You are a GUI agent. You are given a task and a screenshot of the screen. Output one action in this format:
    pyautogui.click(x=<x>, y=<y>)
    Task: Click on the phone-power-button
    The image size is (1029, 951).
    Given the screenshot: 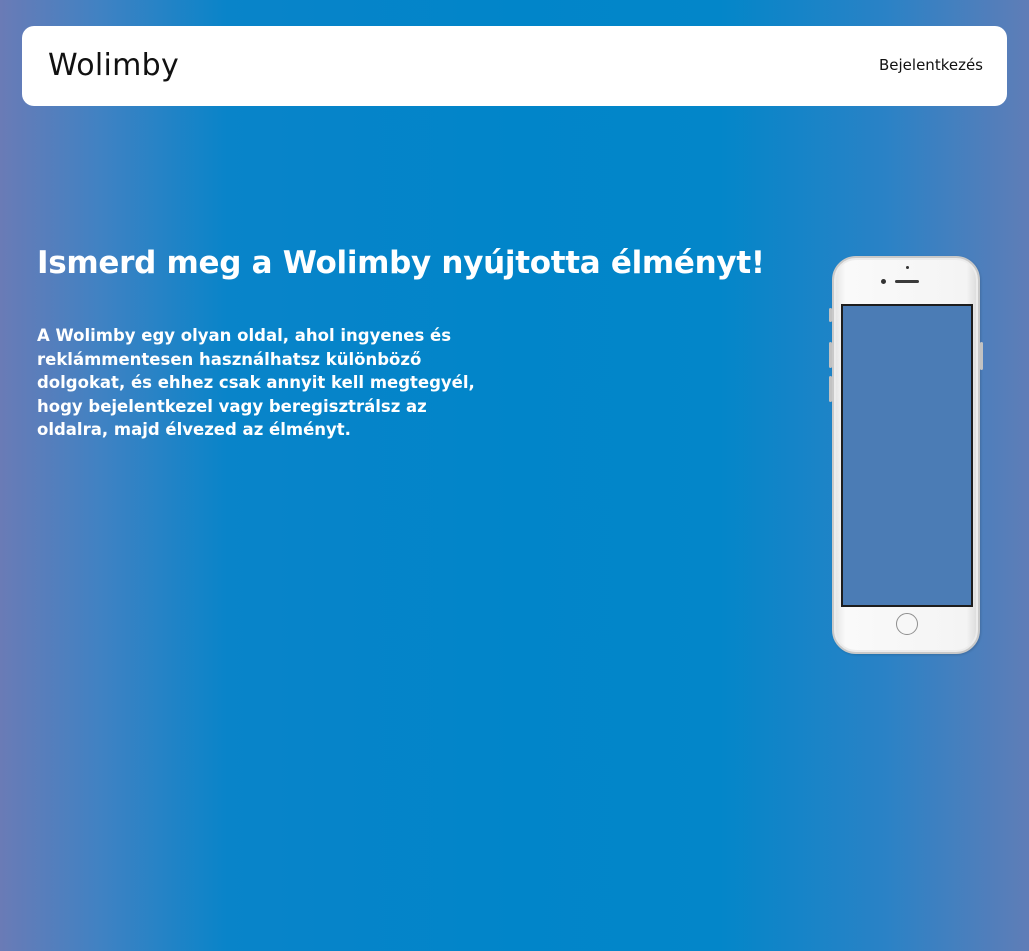 What is the action you would take?
    pyautogui.click(x=981, y=356)
    